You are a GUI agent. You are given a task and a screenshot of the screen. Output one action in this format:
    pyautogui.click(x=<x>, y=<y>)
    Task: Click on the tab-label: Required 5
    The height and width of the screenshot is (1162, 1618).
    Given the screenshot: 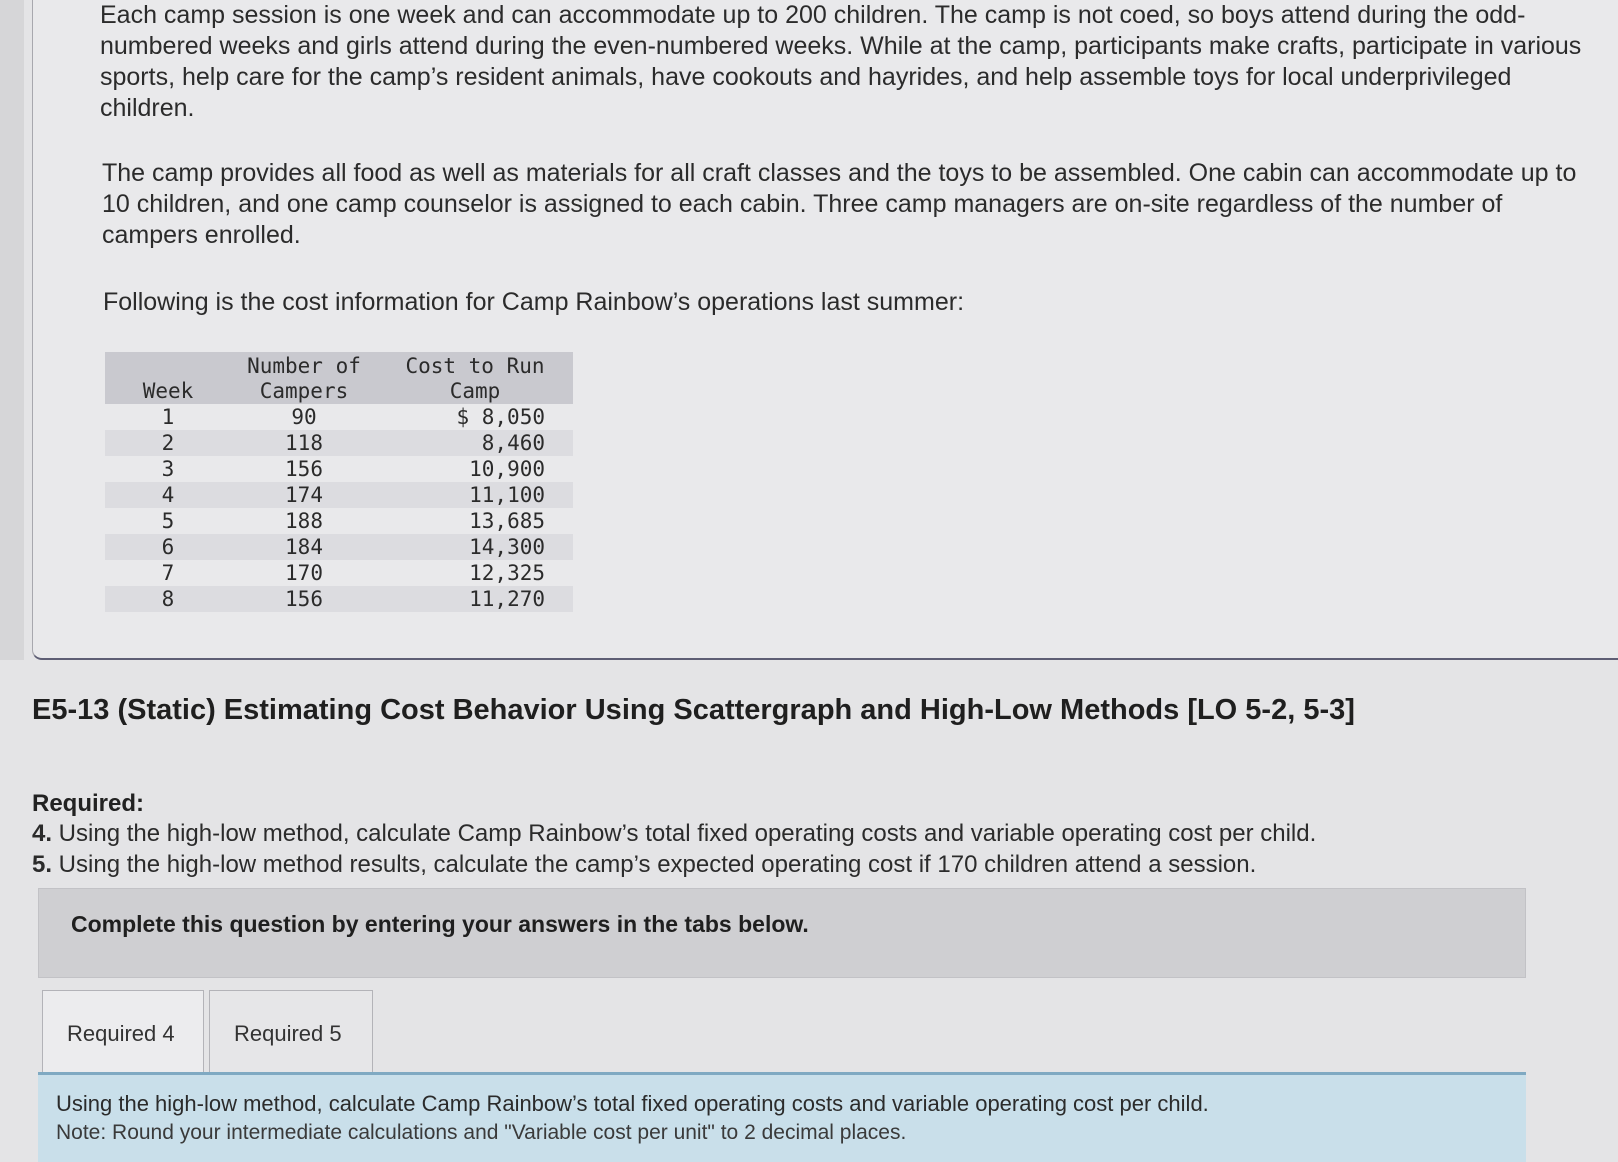 What is the action you would take?
    pyautogui.click(x=288, y=1033)
    